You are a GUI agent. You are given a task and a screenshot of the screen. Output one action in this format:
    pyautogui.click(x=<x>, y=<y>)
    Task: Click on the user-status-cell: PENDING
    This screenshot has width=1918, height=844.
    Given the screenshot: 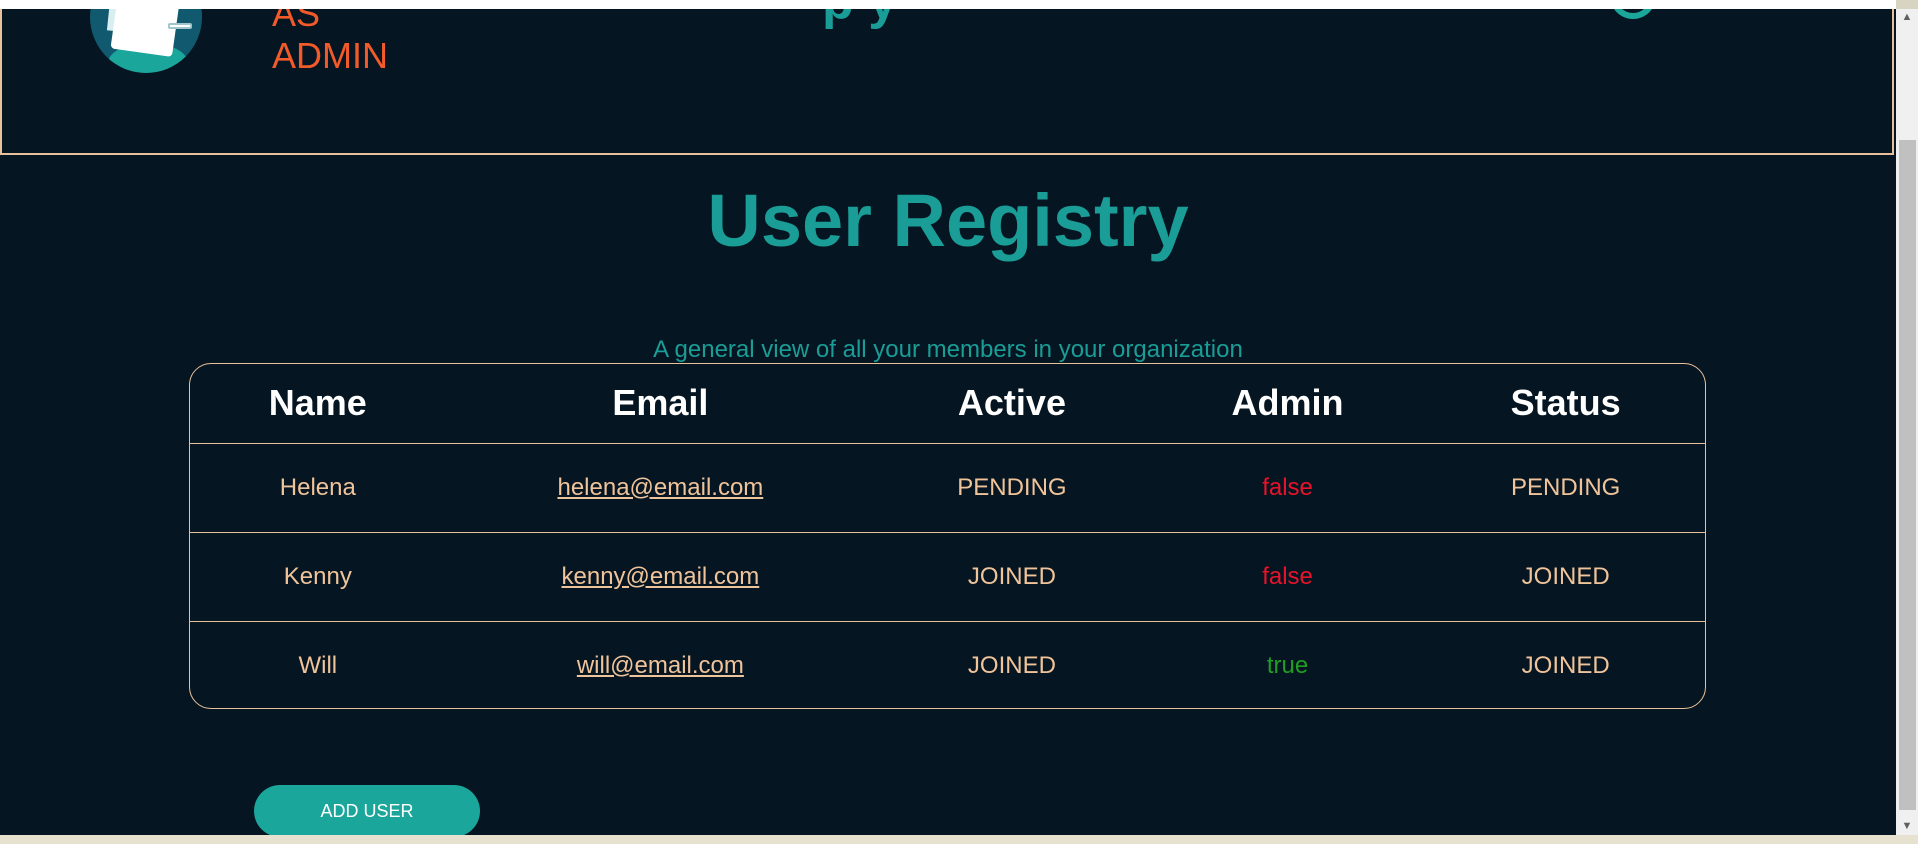 What is the action you would take?
    pyautogui.click(x=1565, y=488)
    